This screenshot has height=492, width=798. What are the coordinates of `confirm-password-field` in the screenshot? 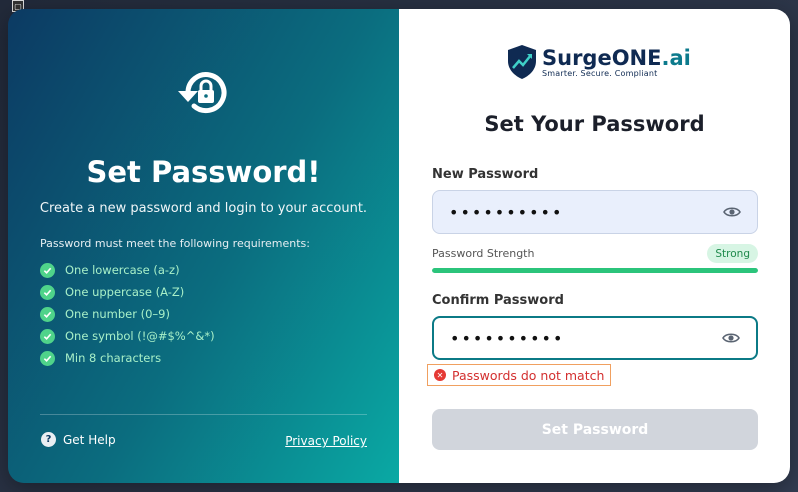 It's located at (595, 338).